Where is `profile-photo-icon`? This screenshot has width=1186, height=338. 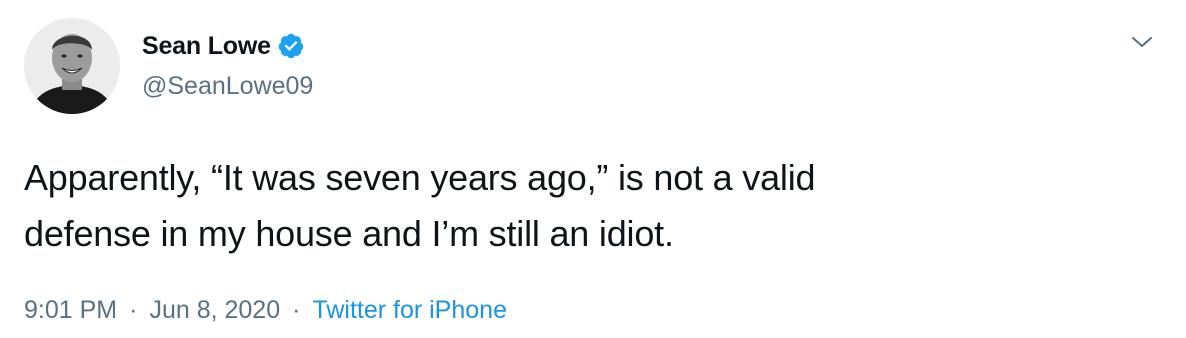
profile-photo-icon is located at coordinates (72, 66).